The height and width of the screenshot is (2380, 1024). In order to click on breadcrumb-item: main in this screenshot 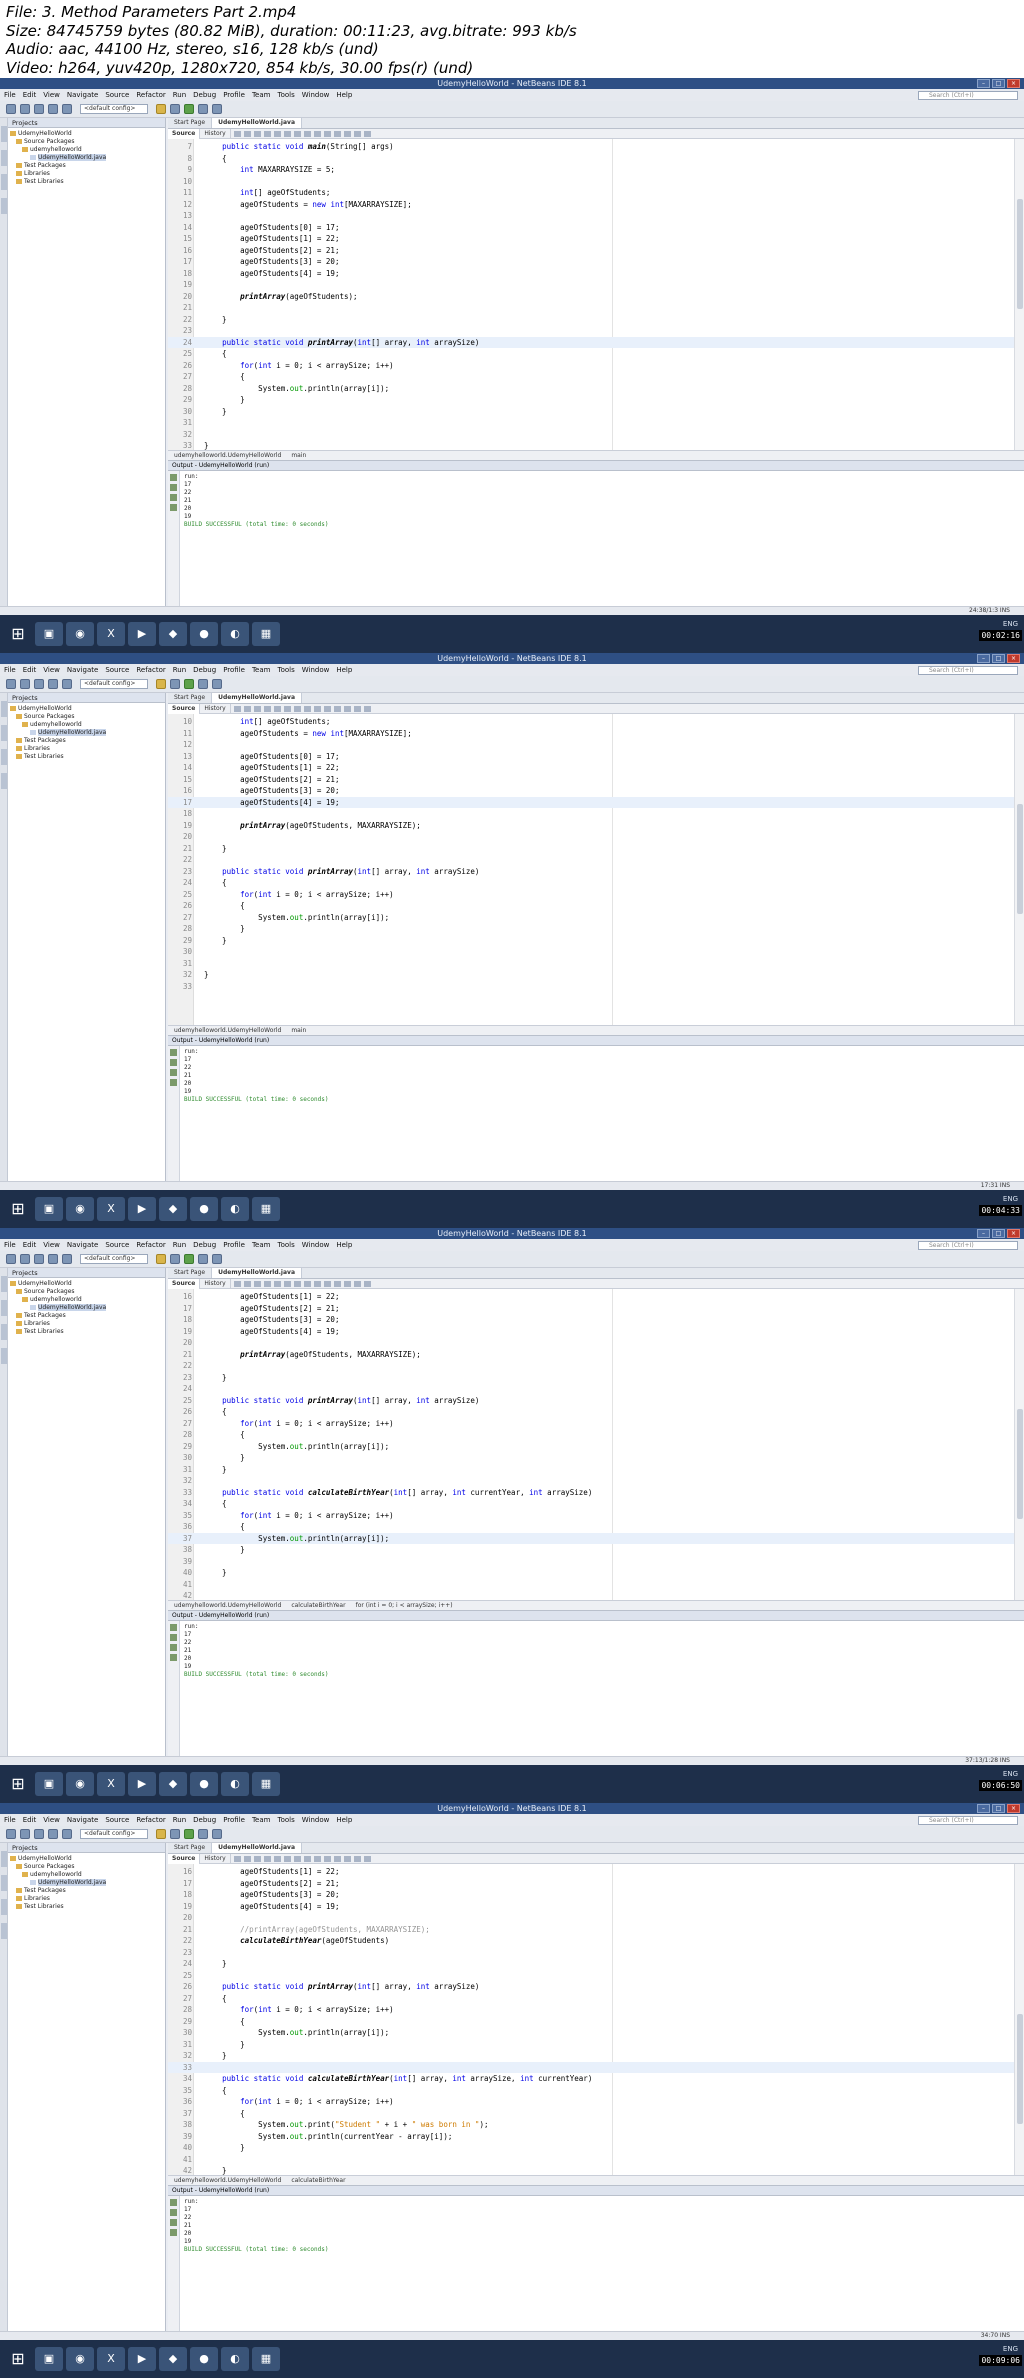, I will do `click(298, 455)`.